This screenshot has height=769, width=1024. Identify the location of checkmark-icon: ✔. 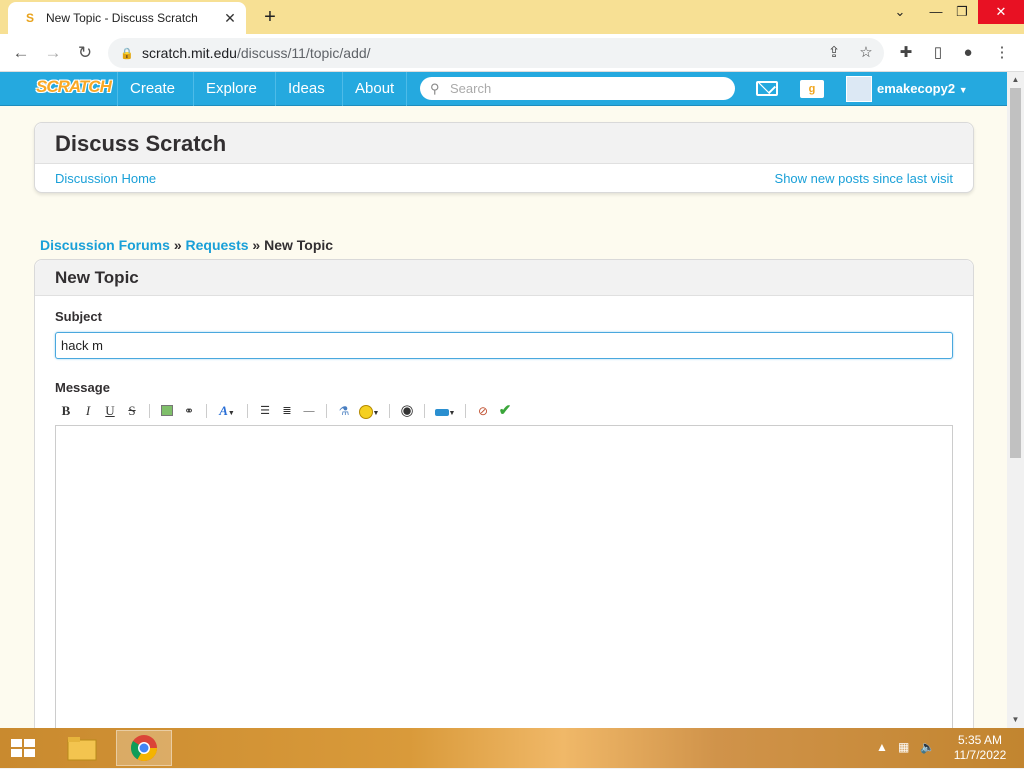
(505, 411).